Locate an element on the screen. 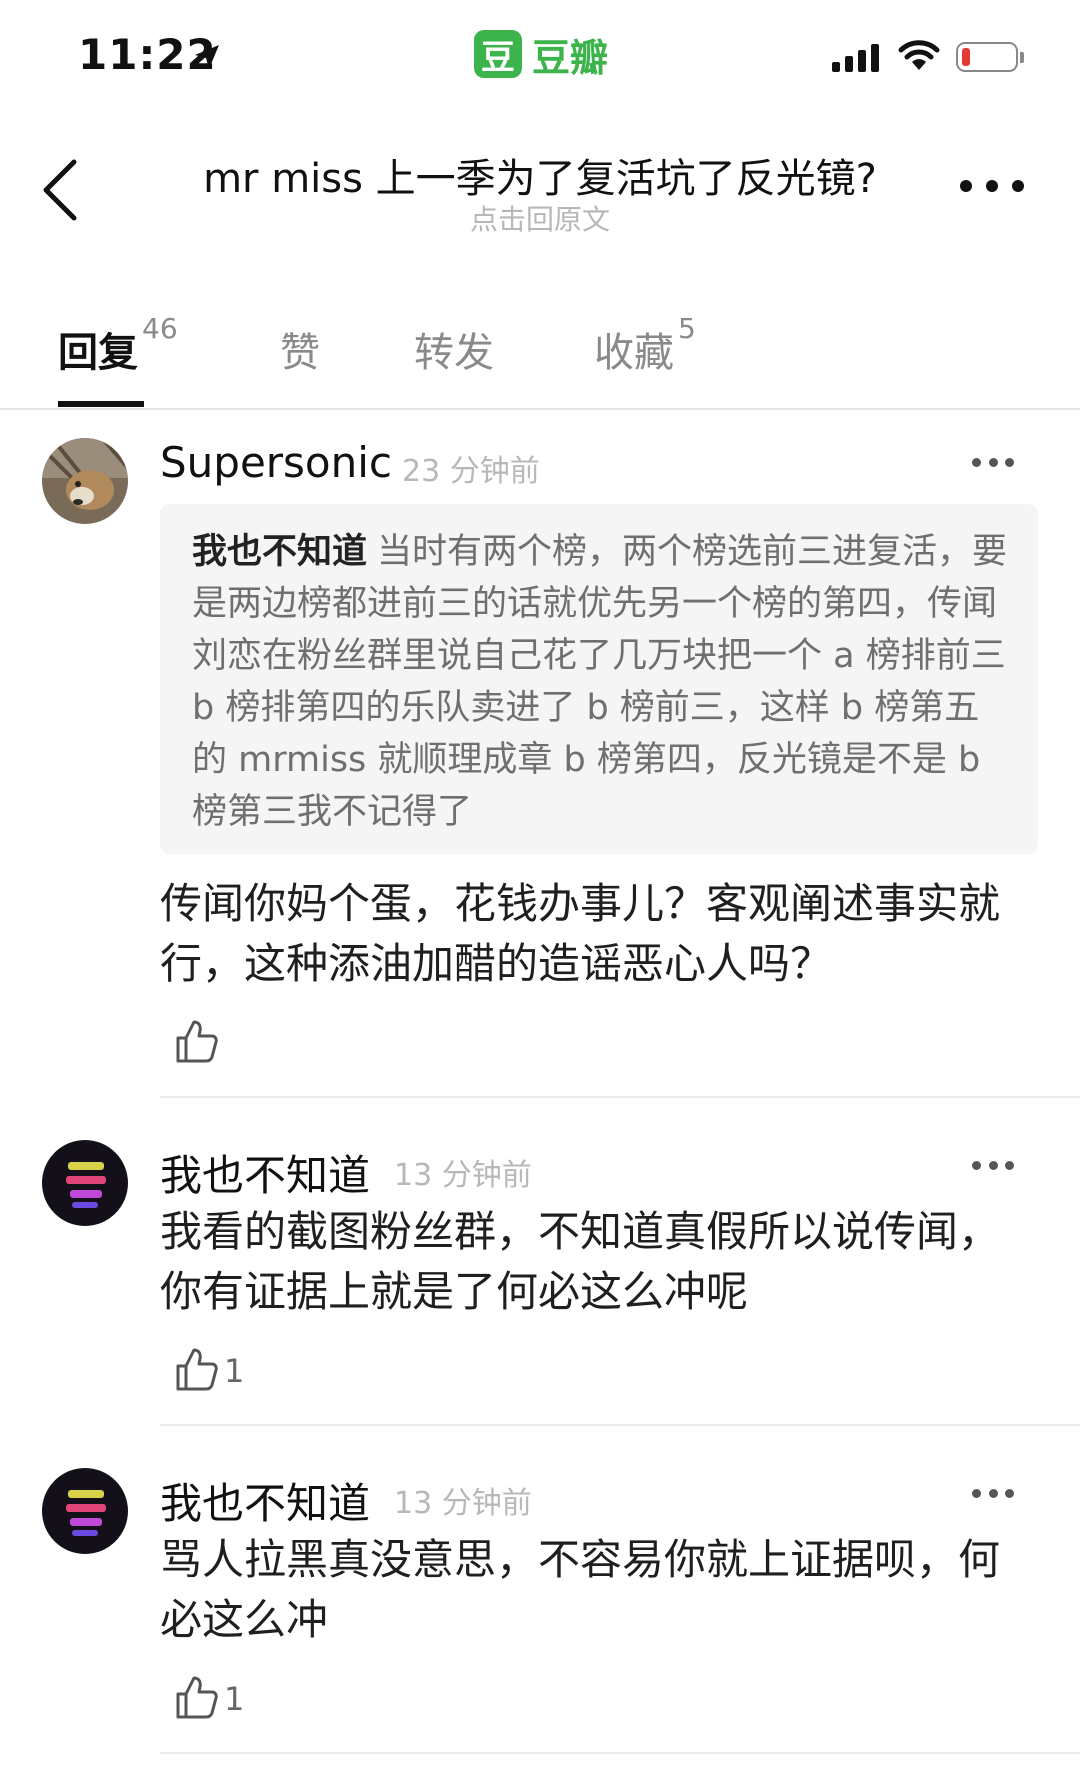  comment-text: 我看的截图粉丝群，不知道真假所以说传闻，你有证据上就是了何必这么冲呢 is located at coordinates (580, 1261).